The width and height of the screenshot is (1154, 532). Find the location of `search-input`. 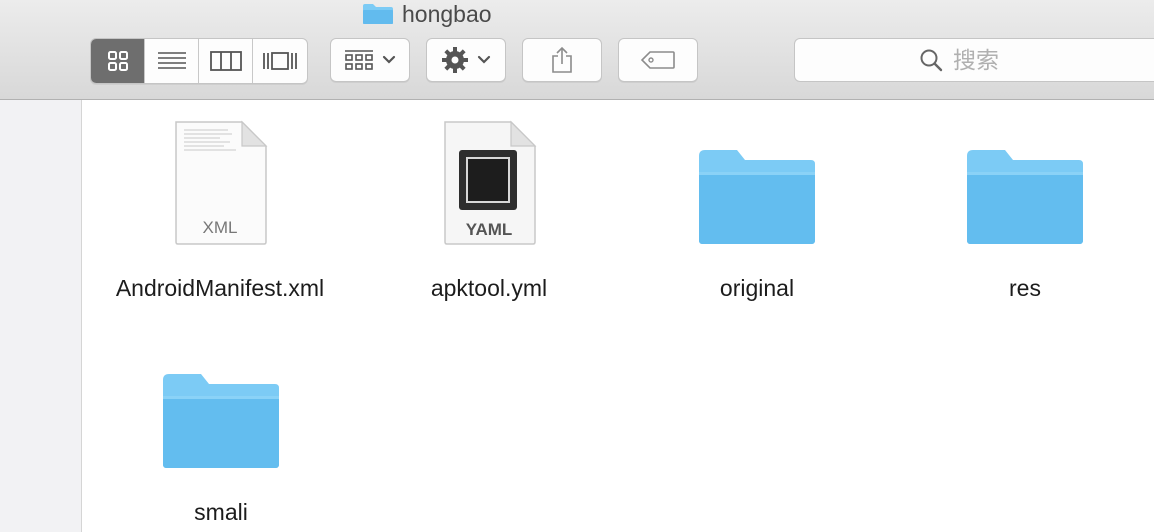

search-input is located at coordinates (1043, 60).